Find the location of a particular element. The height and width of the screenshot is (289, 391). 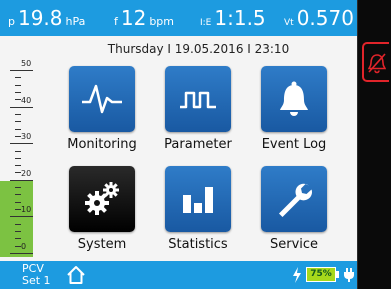

frequency-readout: f 12 bpm is located at coordinates (144, 18).